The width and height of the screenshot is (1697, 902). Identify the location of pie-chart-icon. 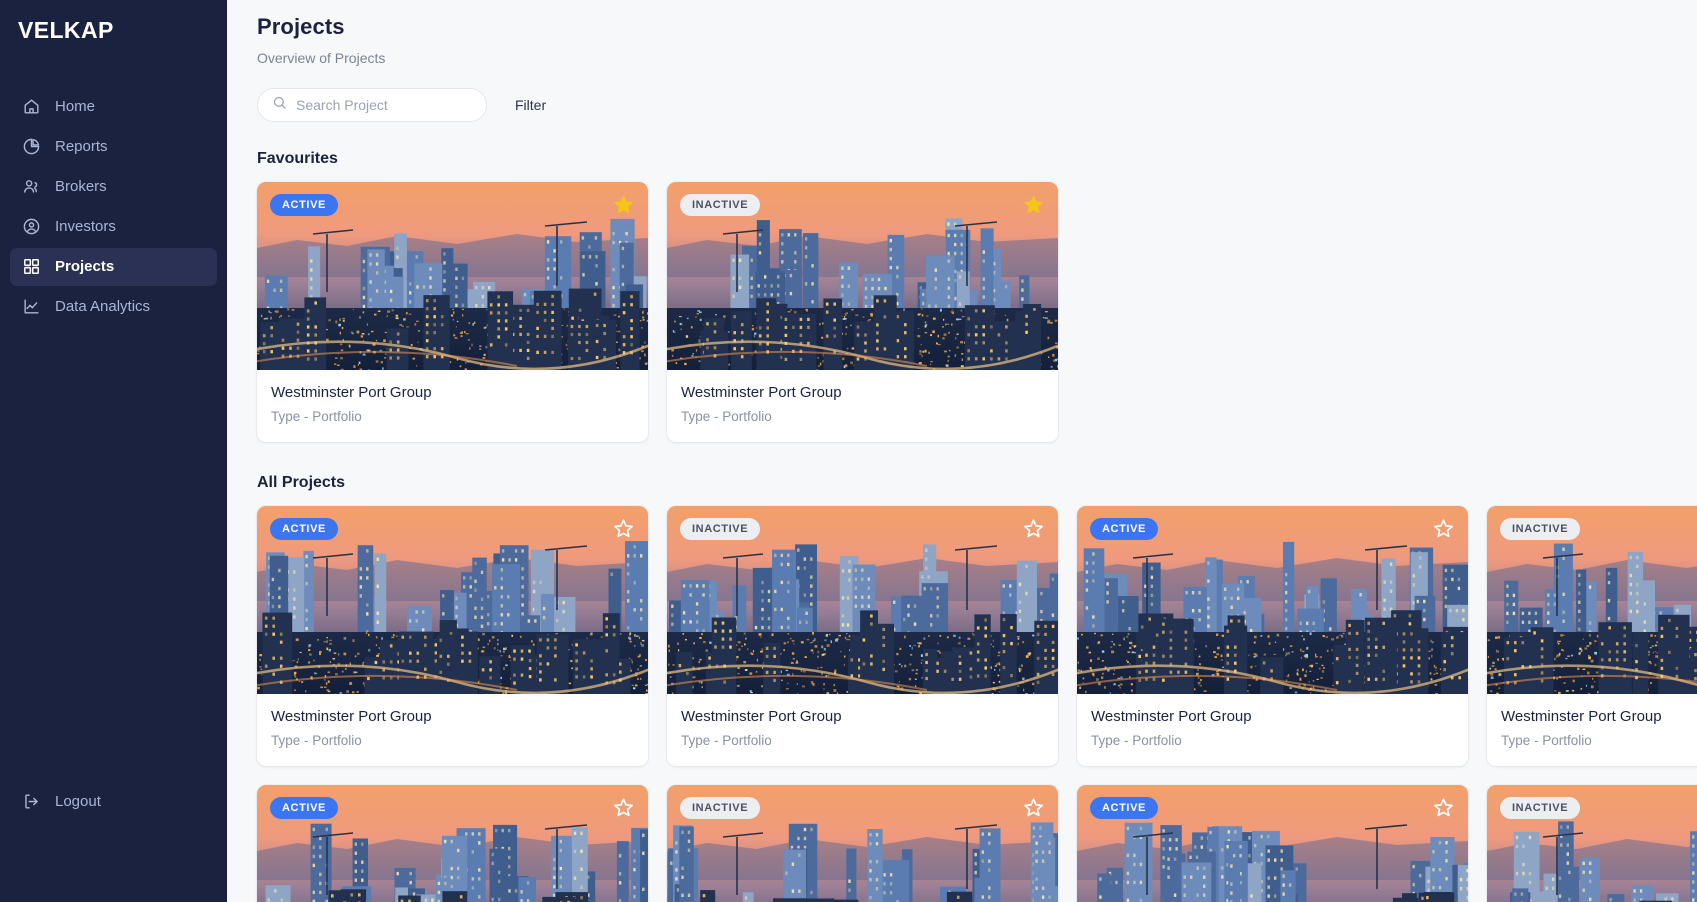
(31, 146).